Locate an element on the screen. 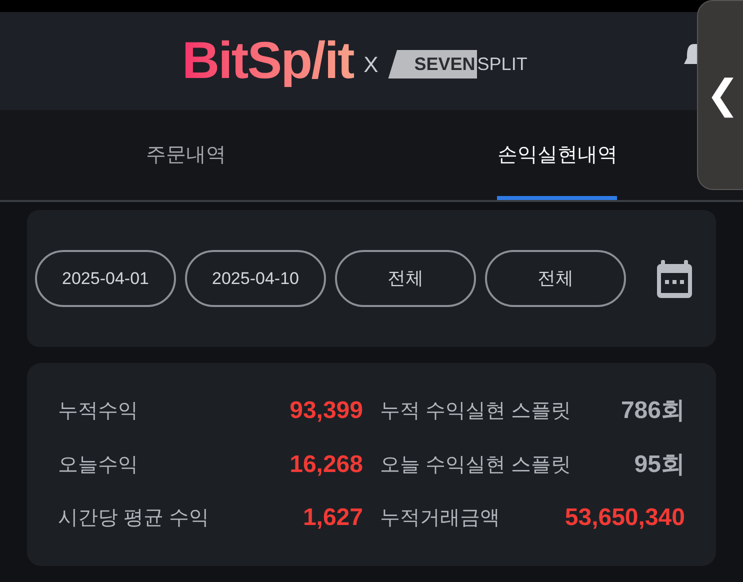 The image size is (743, 582). stat-value: 16,268 is located at coordinates (326, 465).